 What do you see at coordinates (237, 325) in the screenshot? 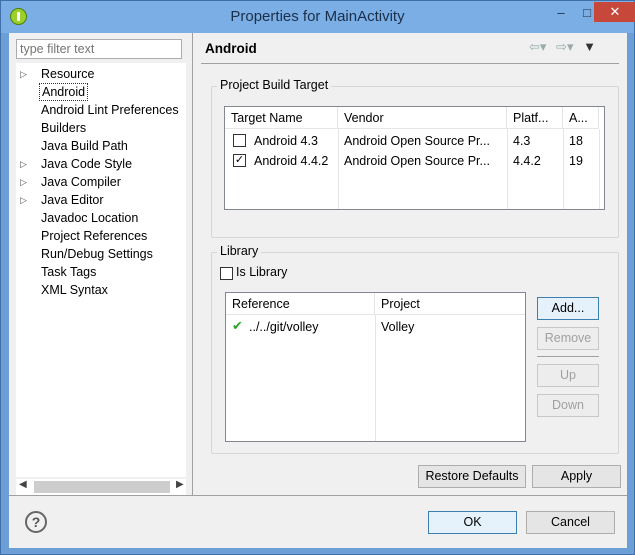
I see `resolved-check-icon: ✔` at bounding box center [237, 325].